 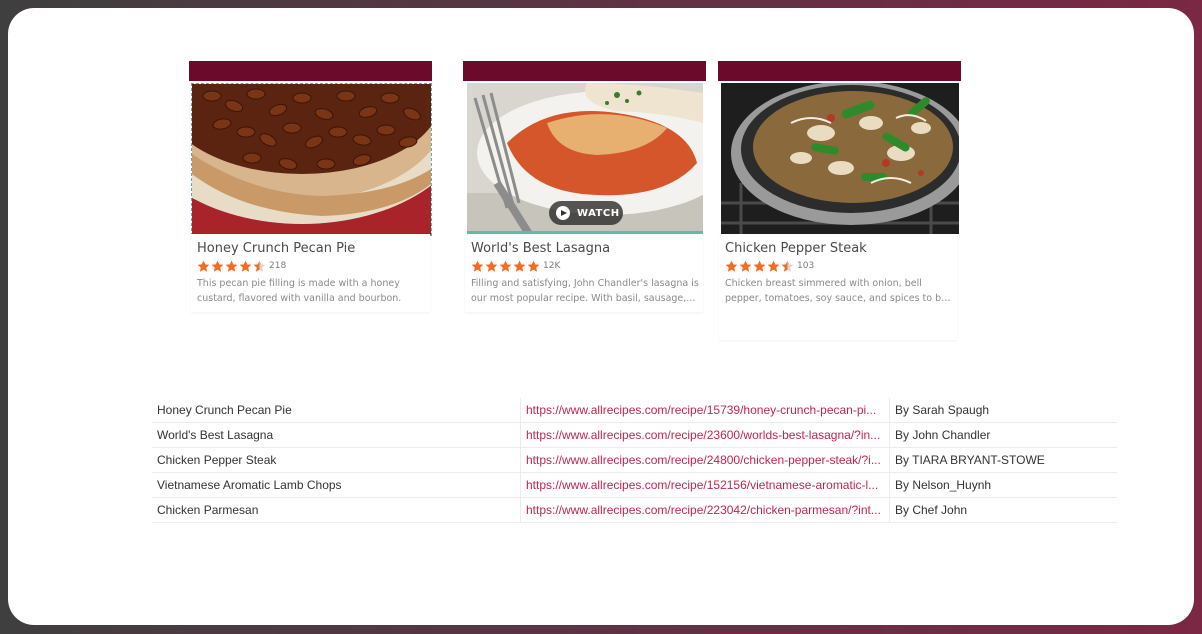 I want to click on recipe-name-cell: Vietnamese Aromatic Lamb Chops, so click(x=336, y=485).